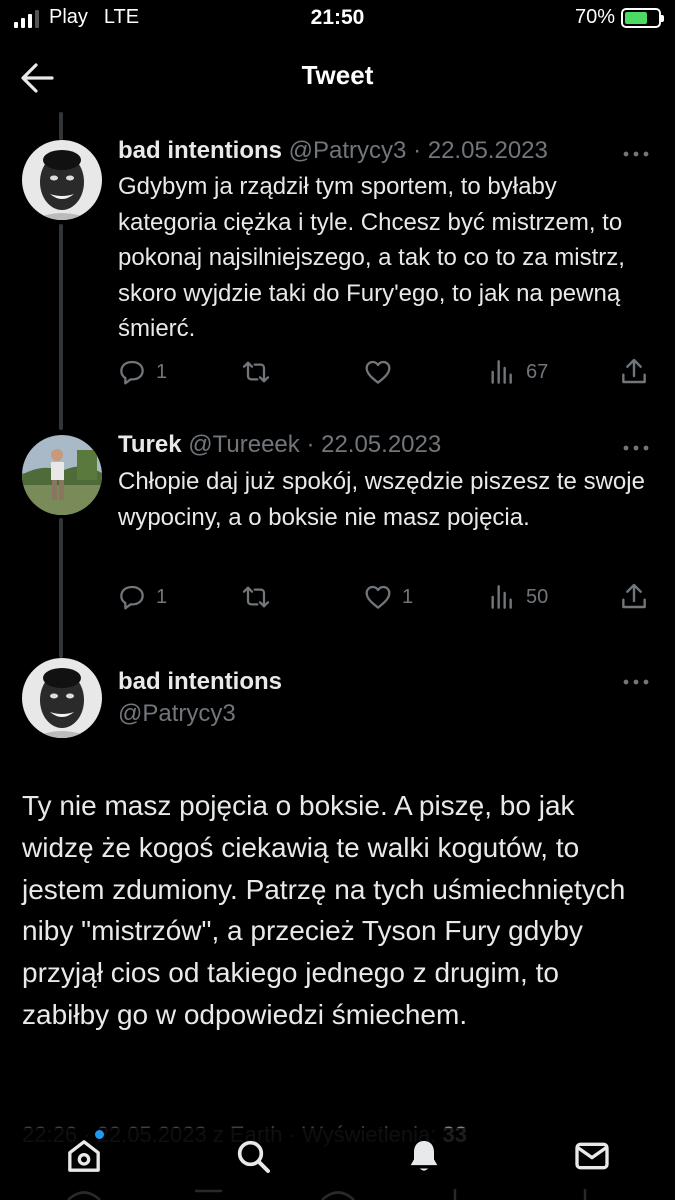 This screenshot has width=675, height=1200. What do you see at coordinates (337, 75) in the screenshot?
I see `page-title: Tweet` at bounding box center [337, 75].